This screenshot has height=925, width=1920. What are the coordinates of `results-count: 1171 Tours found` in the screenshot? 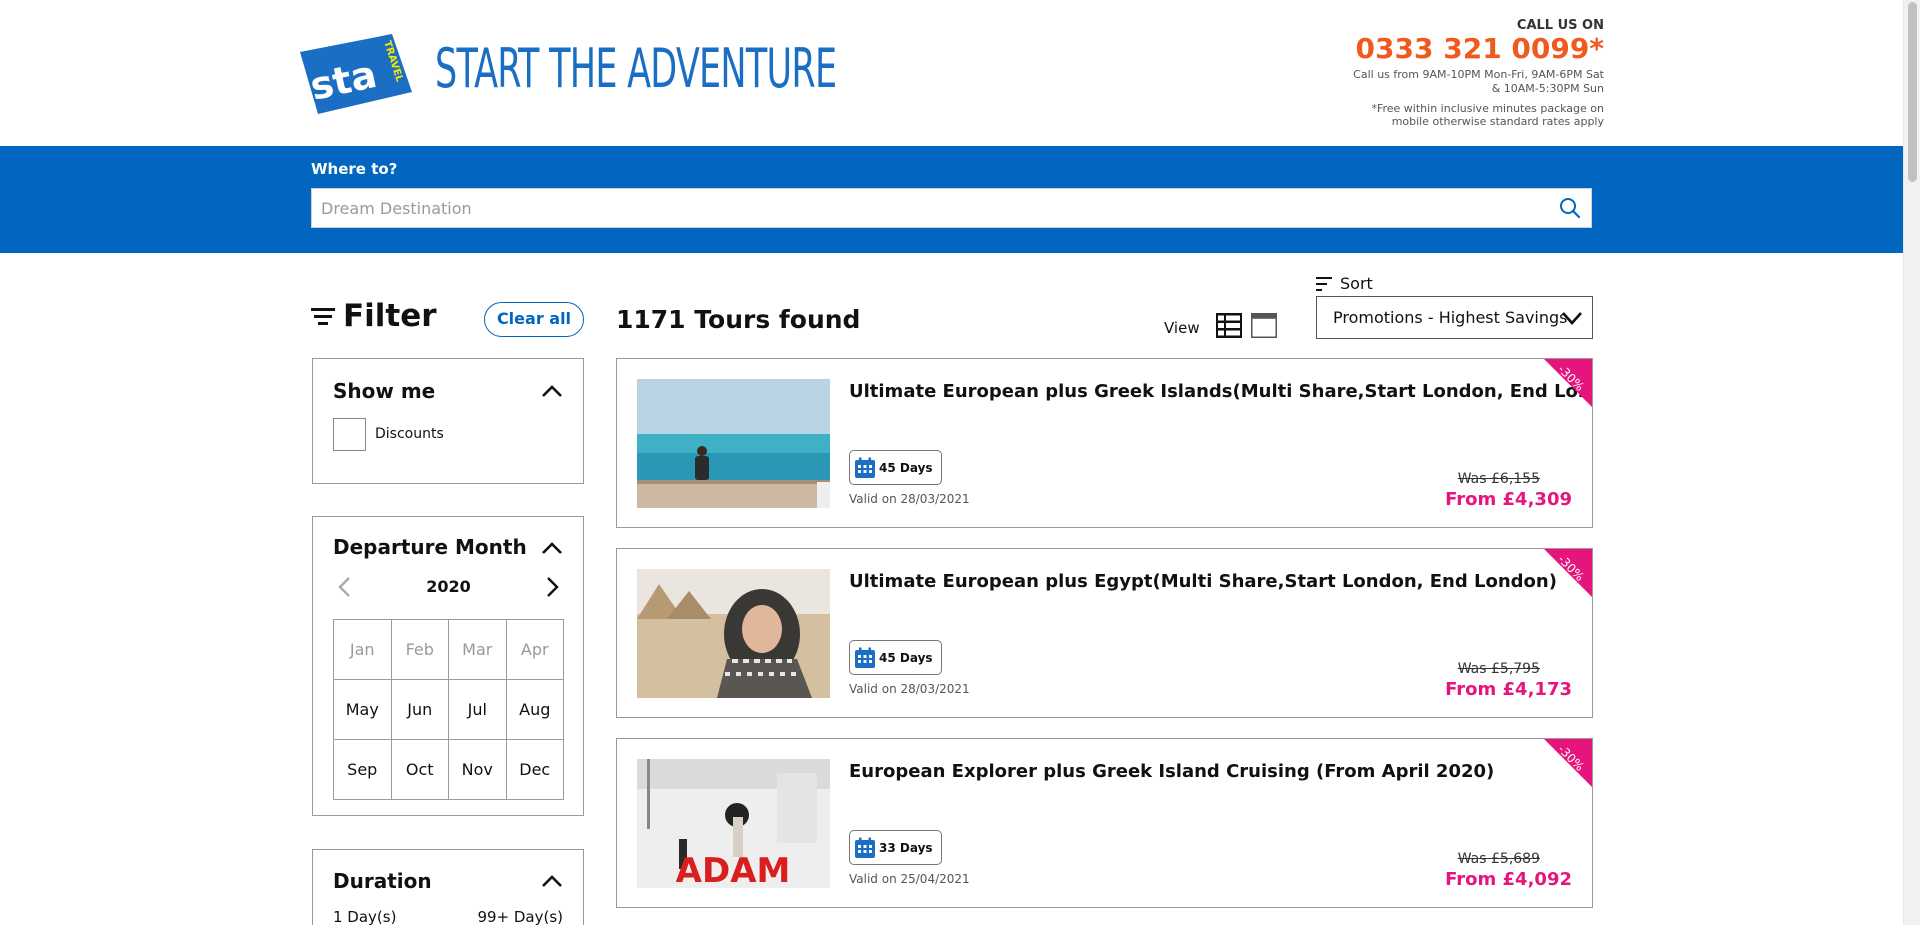 It's located at (738, 319).